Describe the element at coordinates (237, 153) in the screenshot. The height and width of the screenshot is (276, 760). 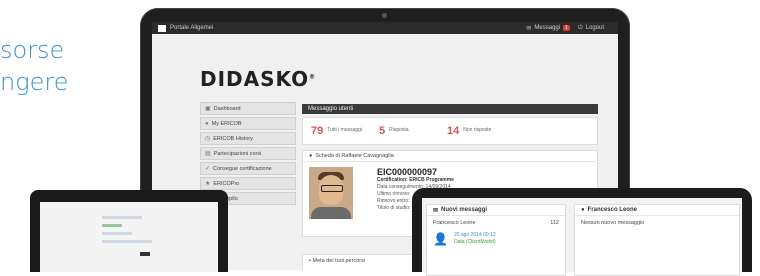
I see `sidebar-item-label: Partecipazioni corsi` at that location.